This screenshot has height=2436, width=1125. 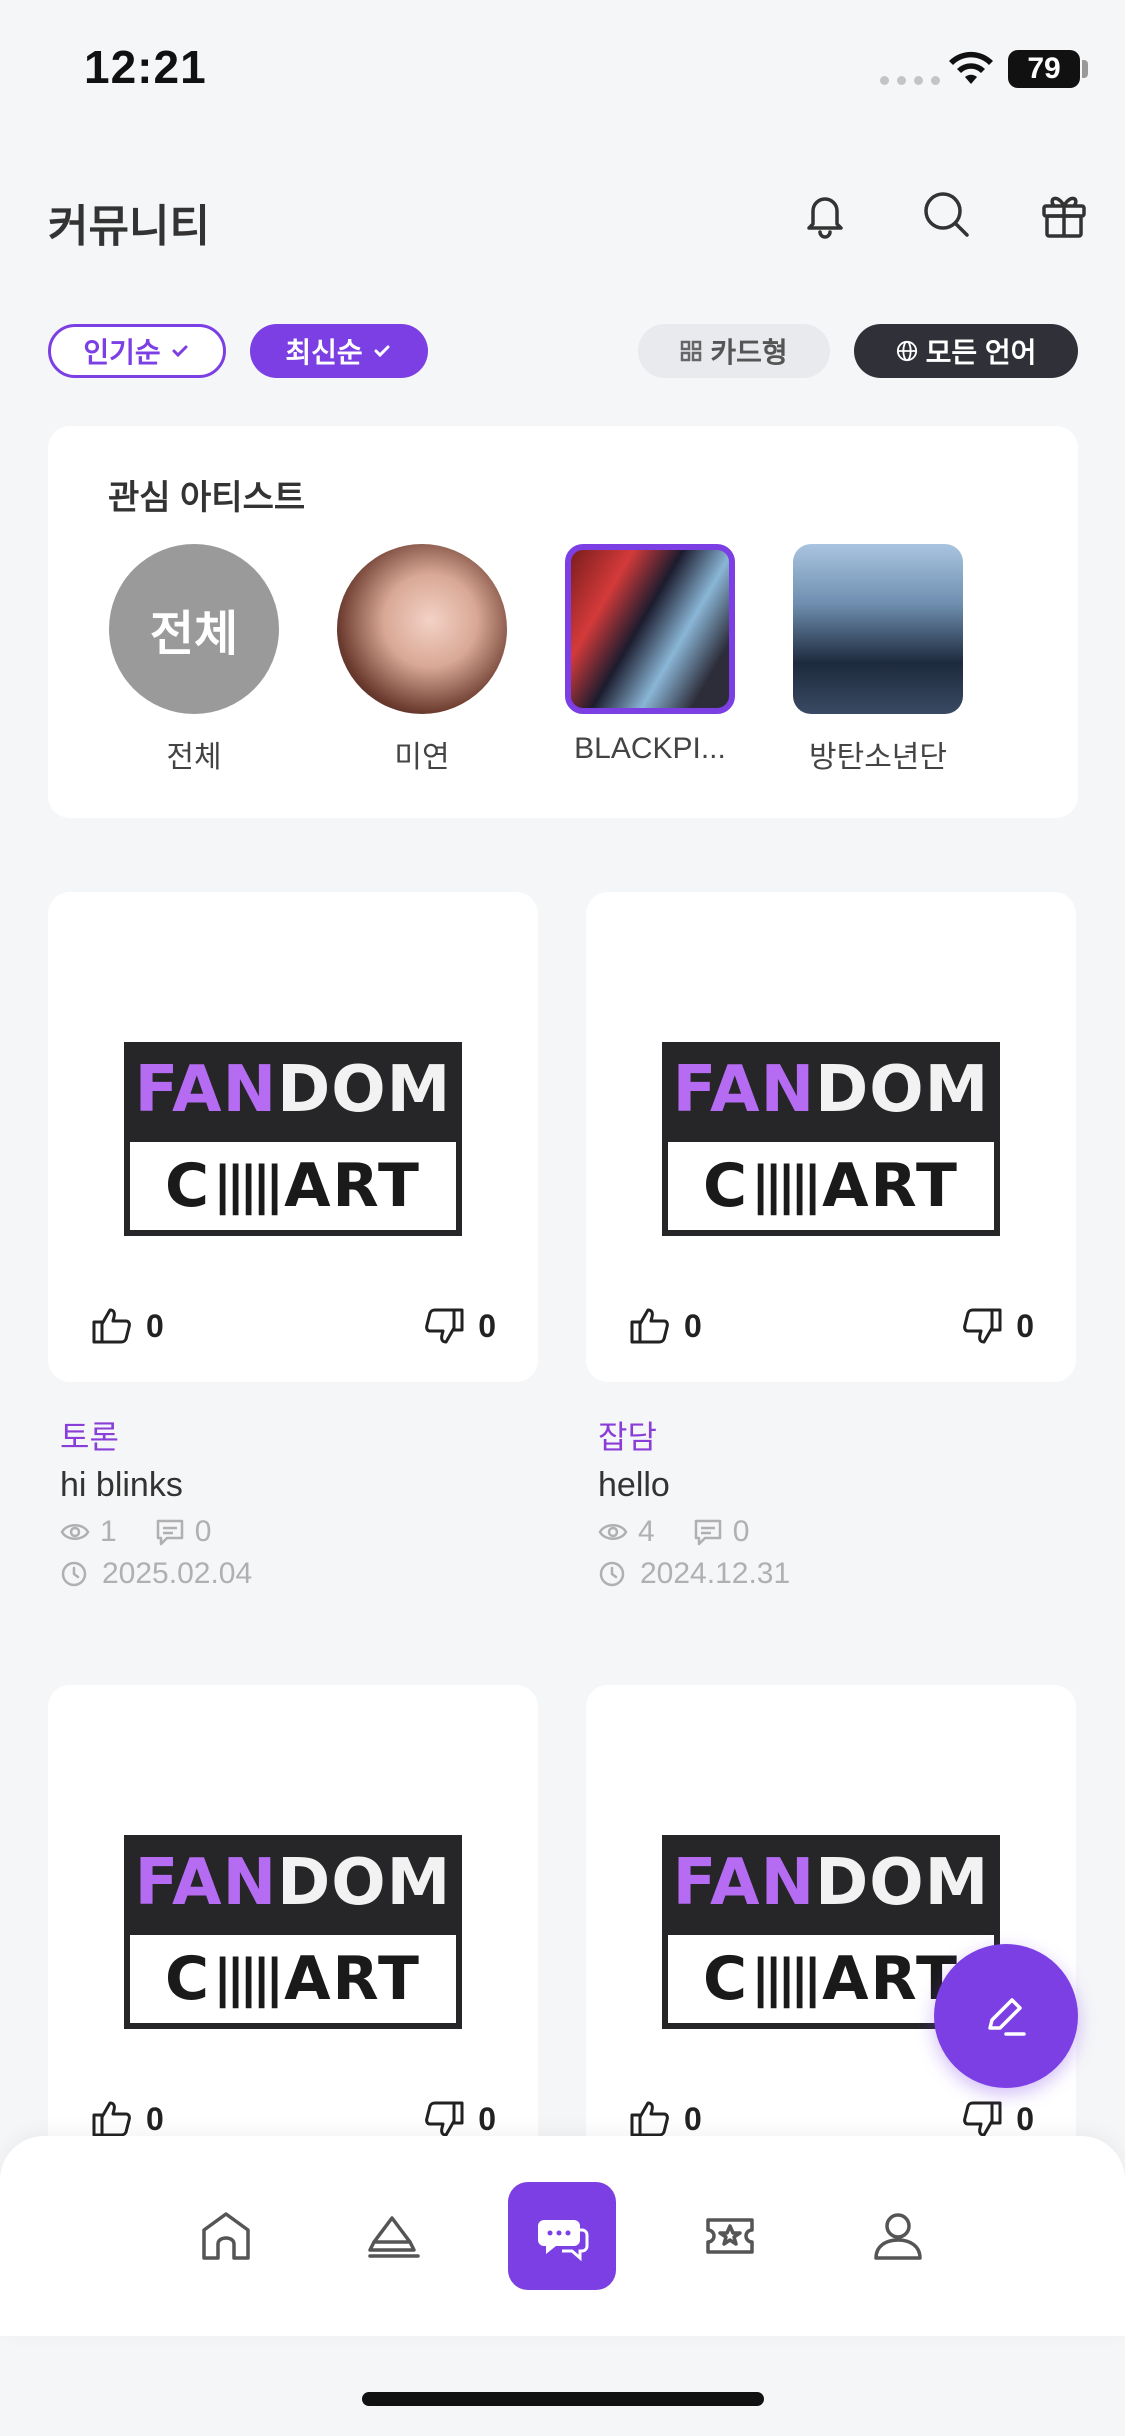 I want to click on bell-icon, so click(x=825, y=214).